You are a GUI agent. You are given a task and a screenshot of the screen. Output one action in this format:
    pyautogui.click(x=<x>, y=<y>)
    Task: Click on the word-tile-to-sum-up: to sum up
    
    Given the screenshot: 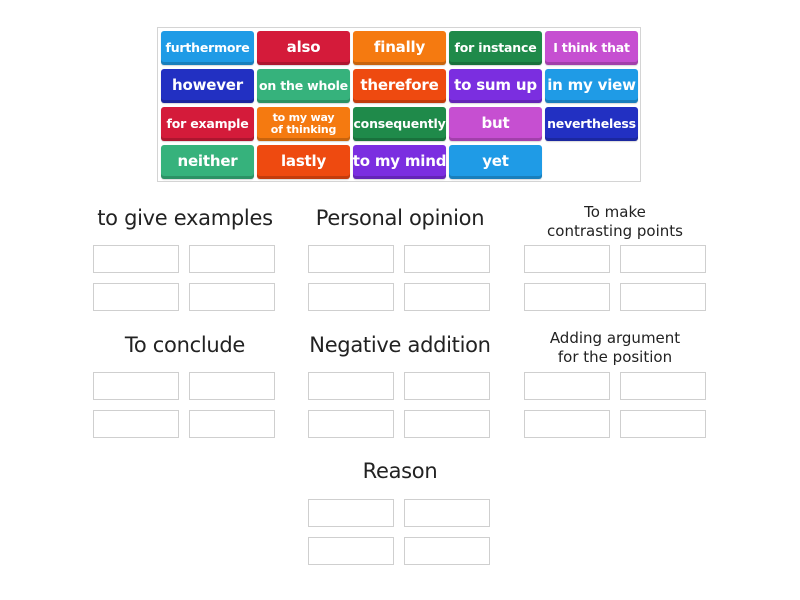 What is the action you would take?
    pyautogui.click(x=495, y=86)
    